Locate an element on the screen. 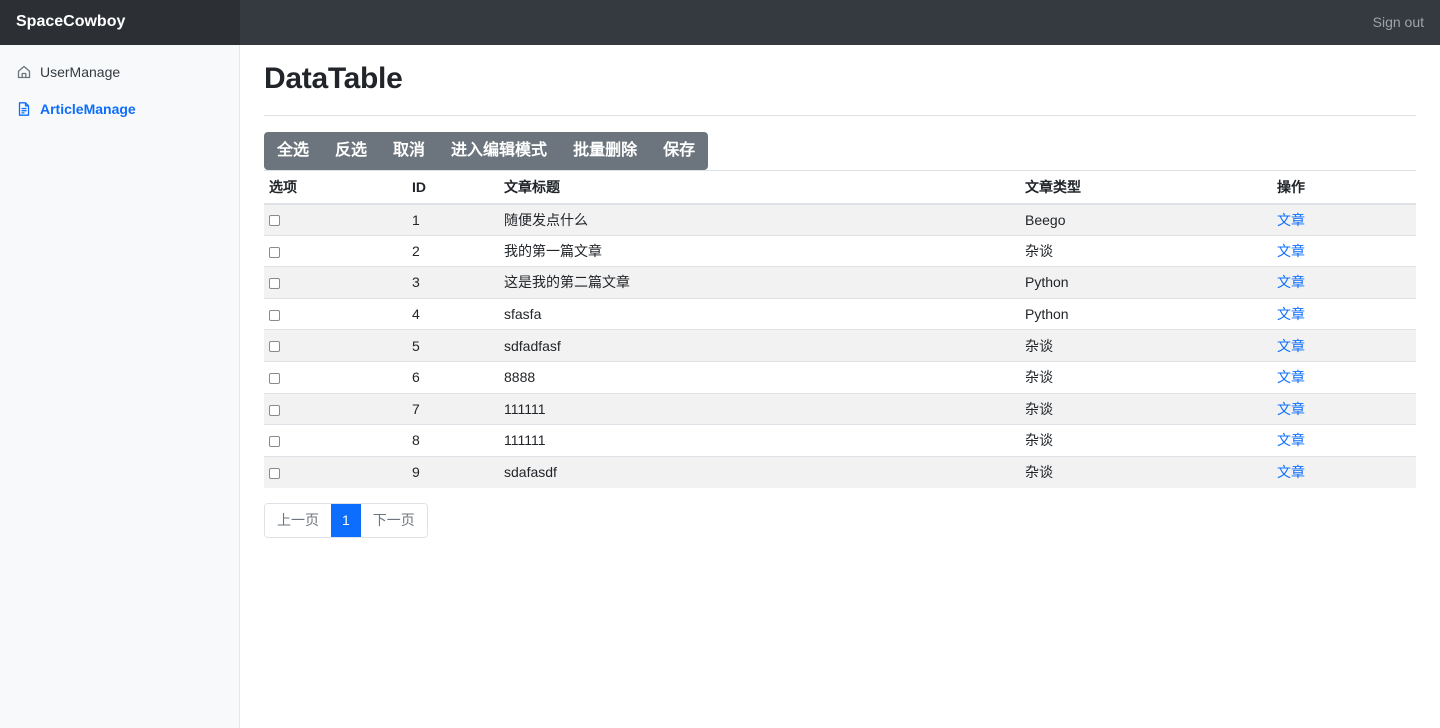  row-title: 我的第一篇文章 is located at coordinates (759, 250).